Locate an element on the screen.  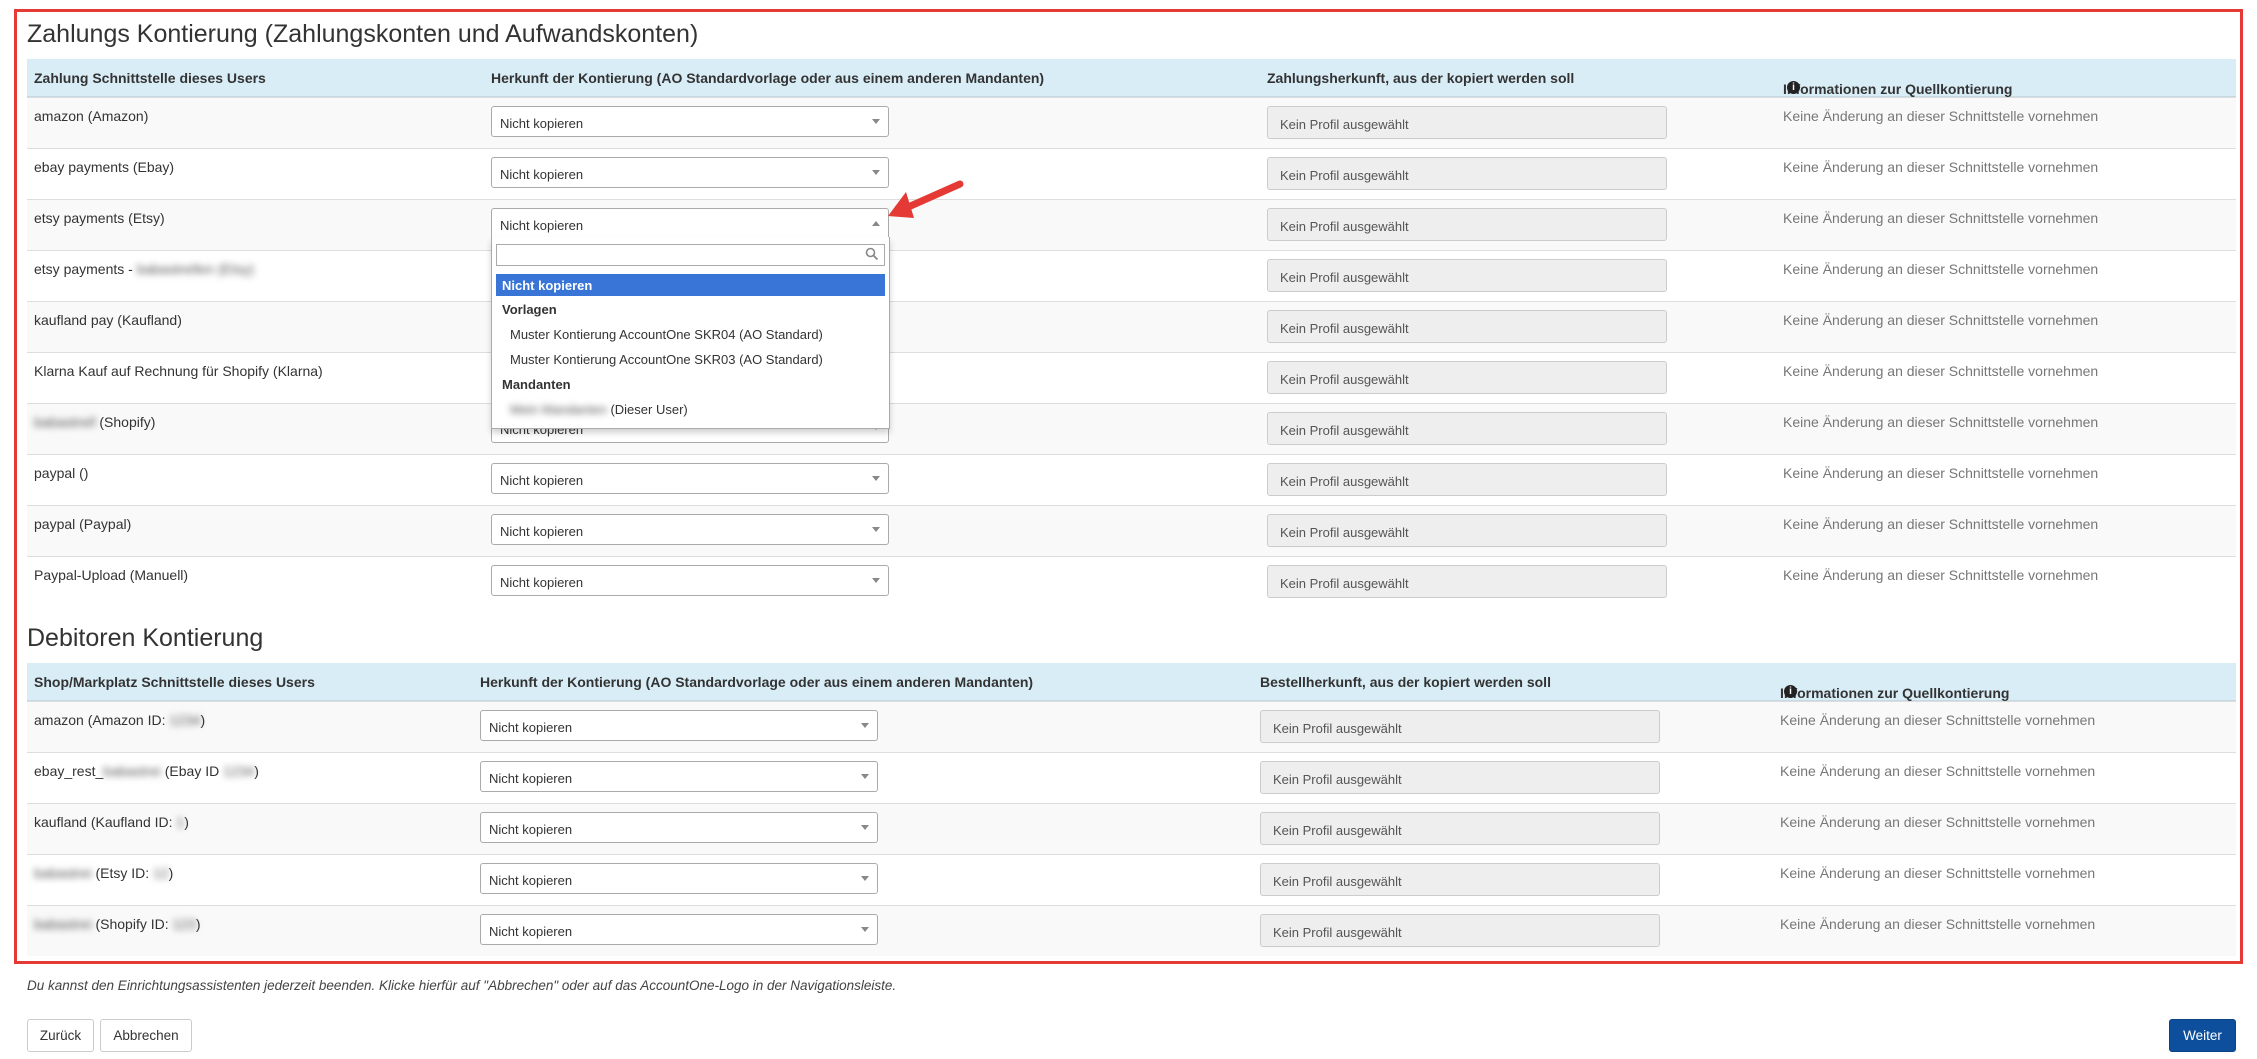
name-text: amazon (Amazon ID: is located at coordinates (102, 720).